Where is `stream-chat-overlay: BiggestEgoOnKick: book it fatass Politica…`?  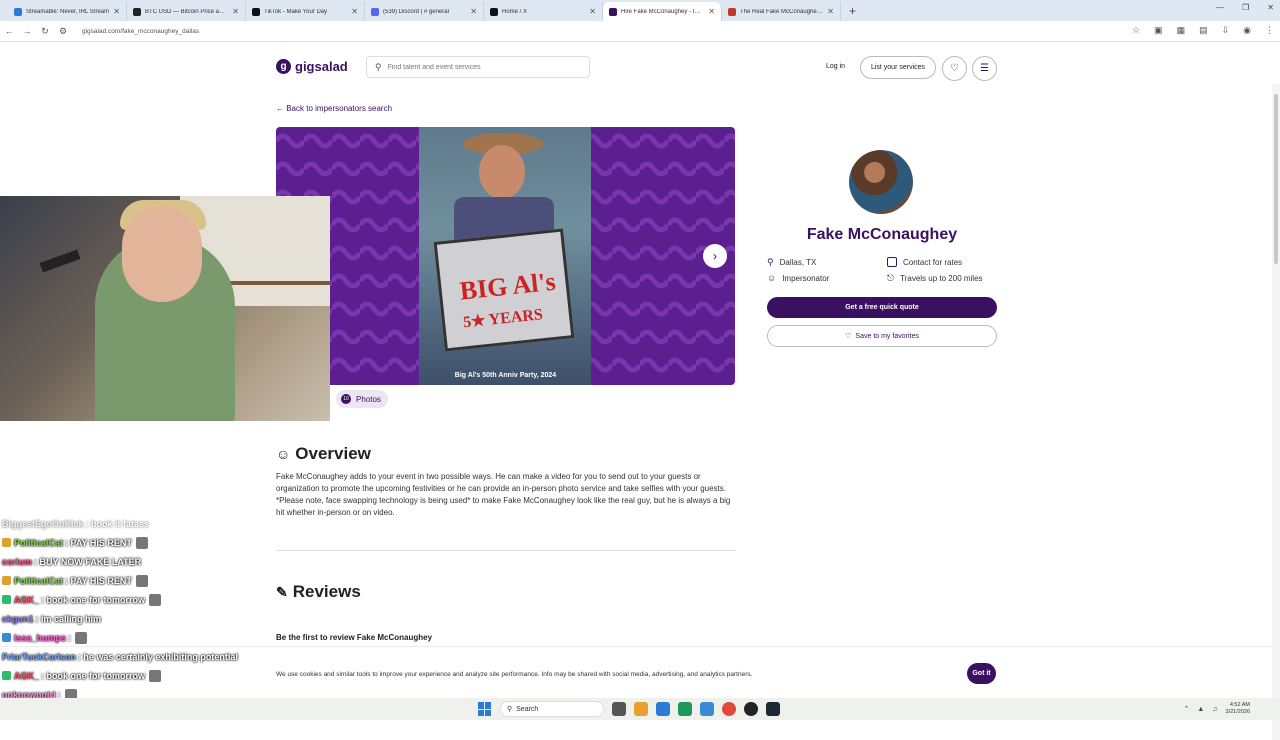 stream-chat-overlay: BiggestEgoOnKick: book it fatass Politica… is located at coordinates (137, 618).